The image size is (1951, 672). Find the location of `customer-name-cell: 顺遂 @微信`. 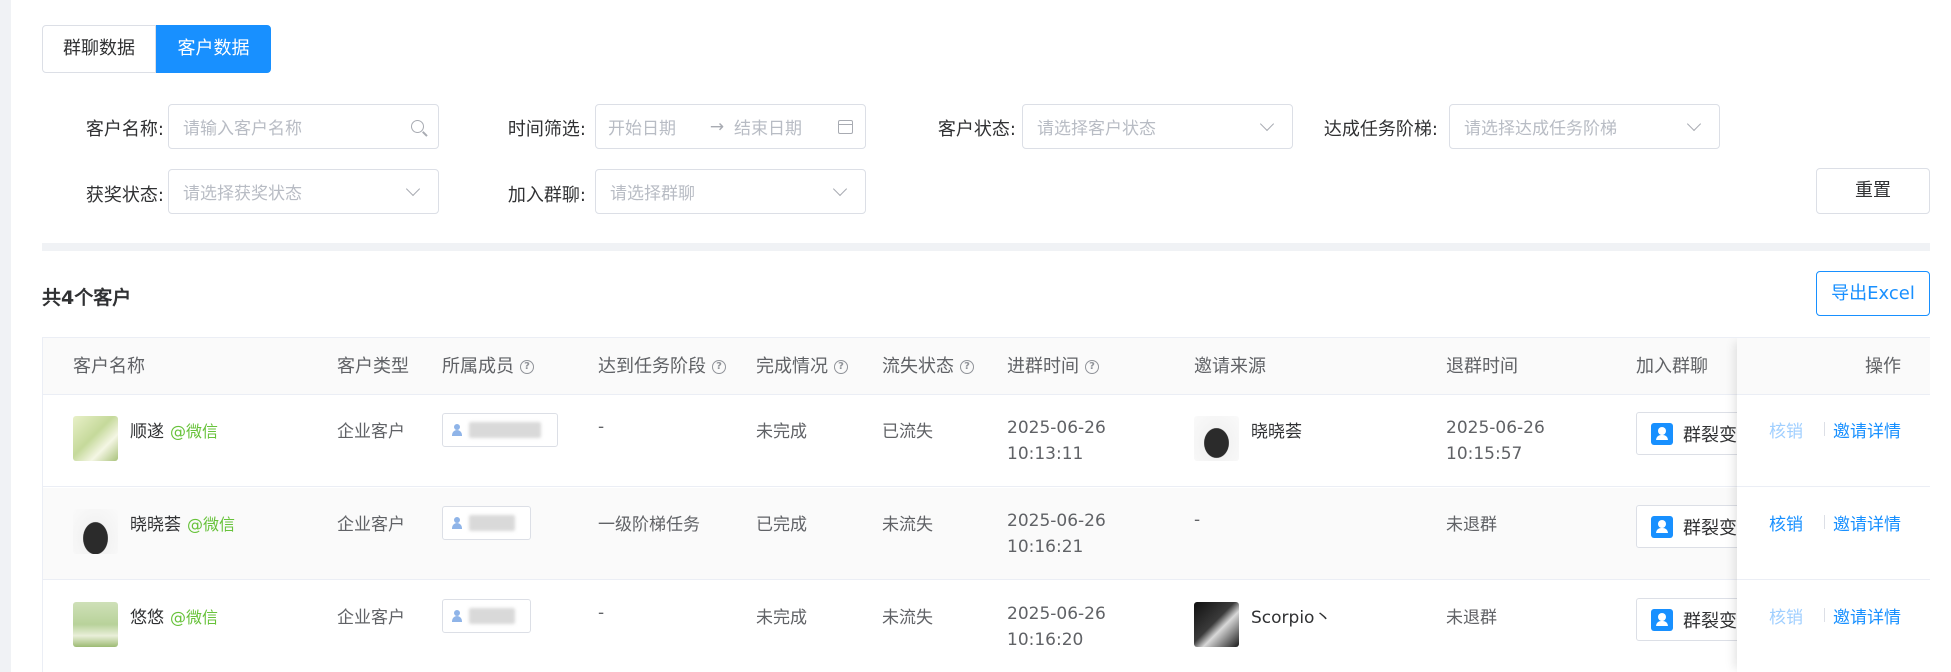

customer-name-cell: 顺遂 @微信 is located at coordinates (174, 432).